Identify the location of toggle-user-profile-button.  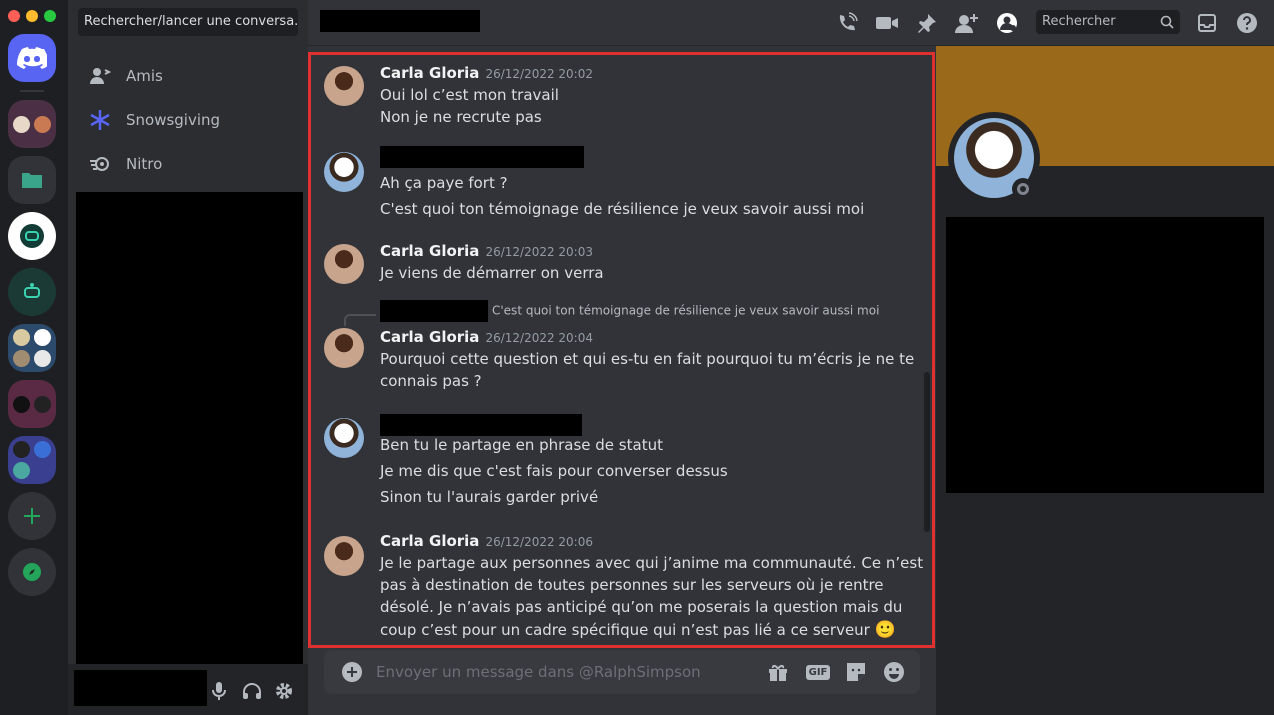
(1007, 23).